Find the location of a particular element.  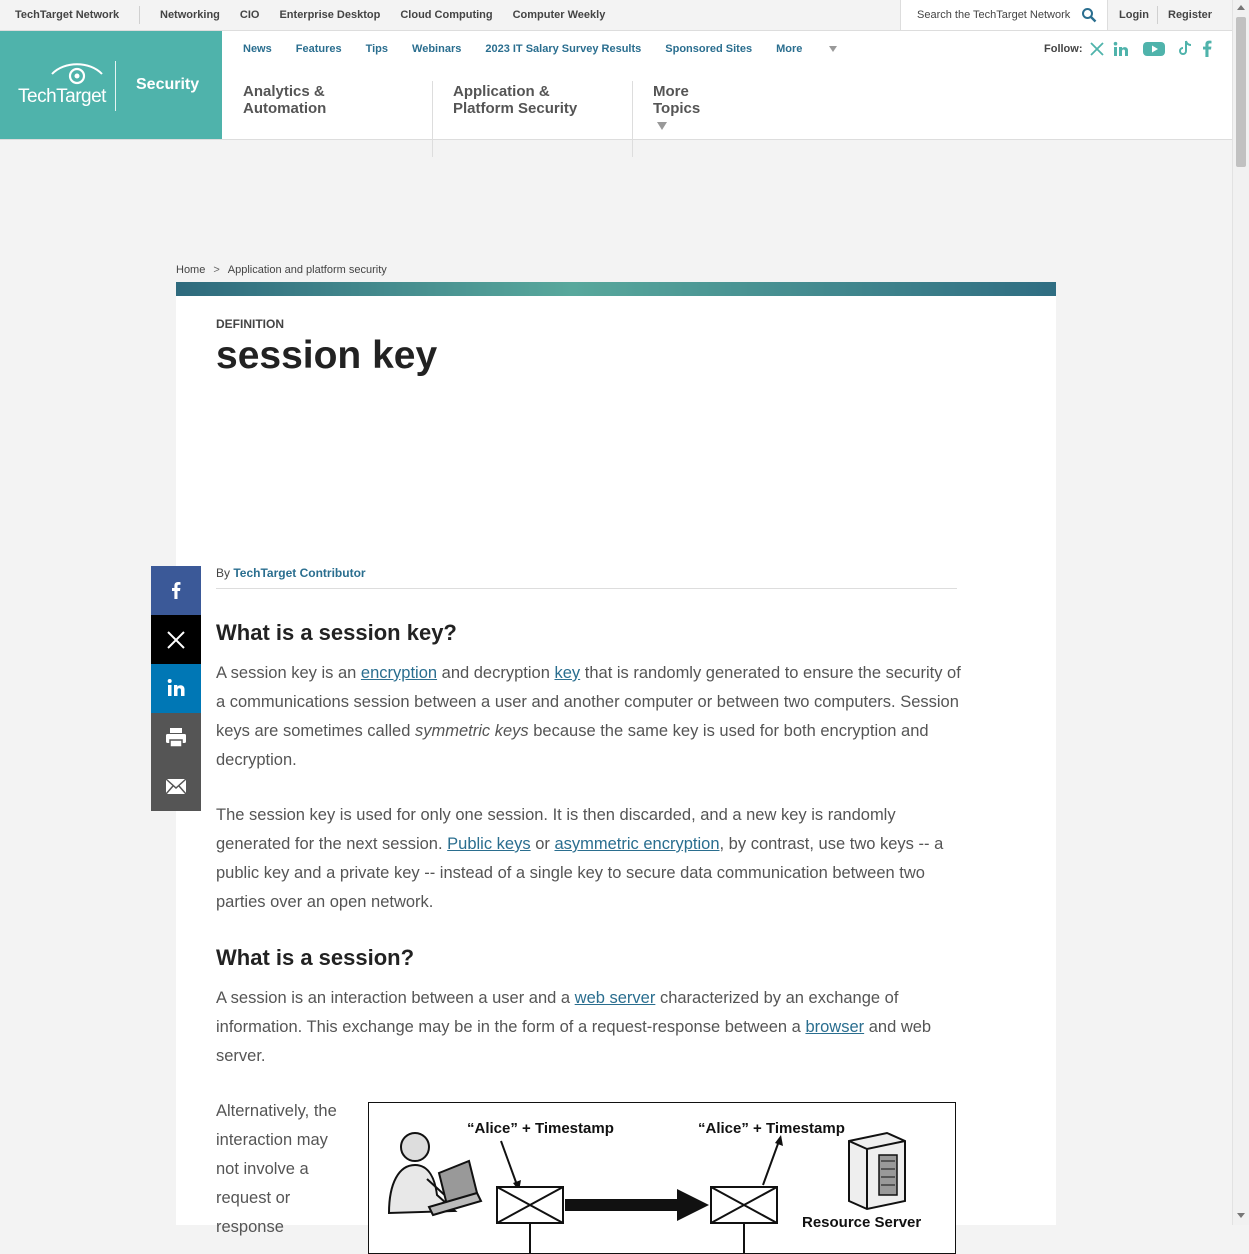

search-placeholder: Search the TechTarget Network is located at coordinates (994, 15).